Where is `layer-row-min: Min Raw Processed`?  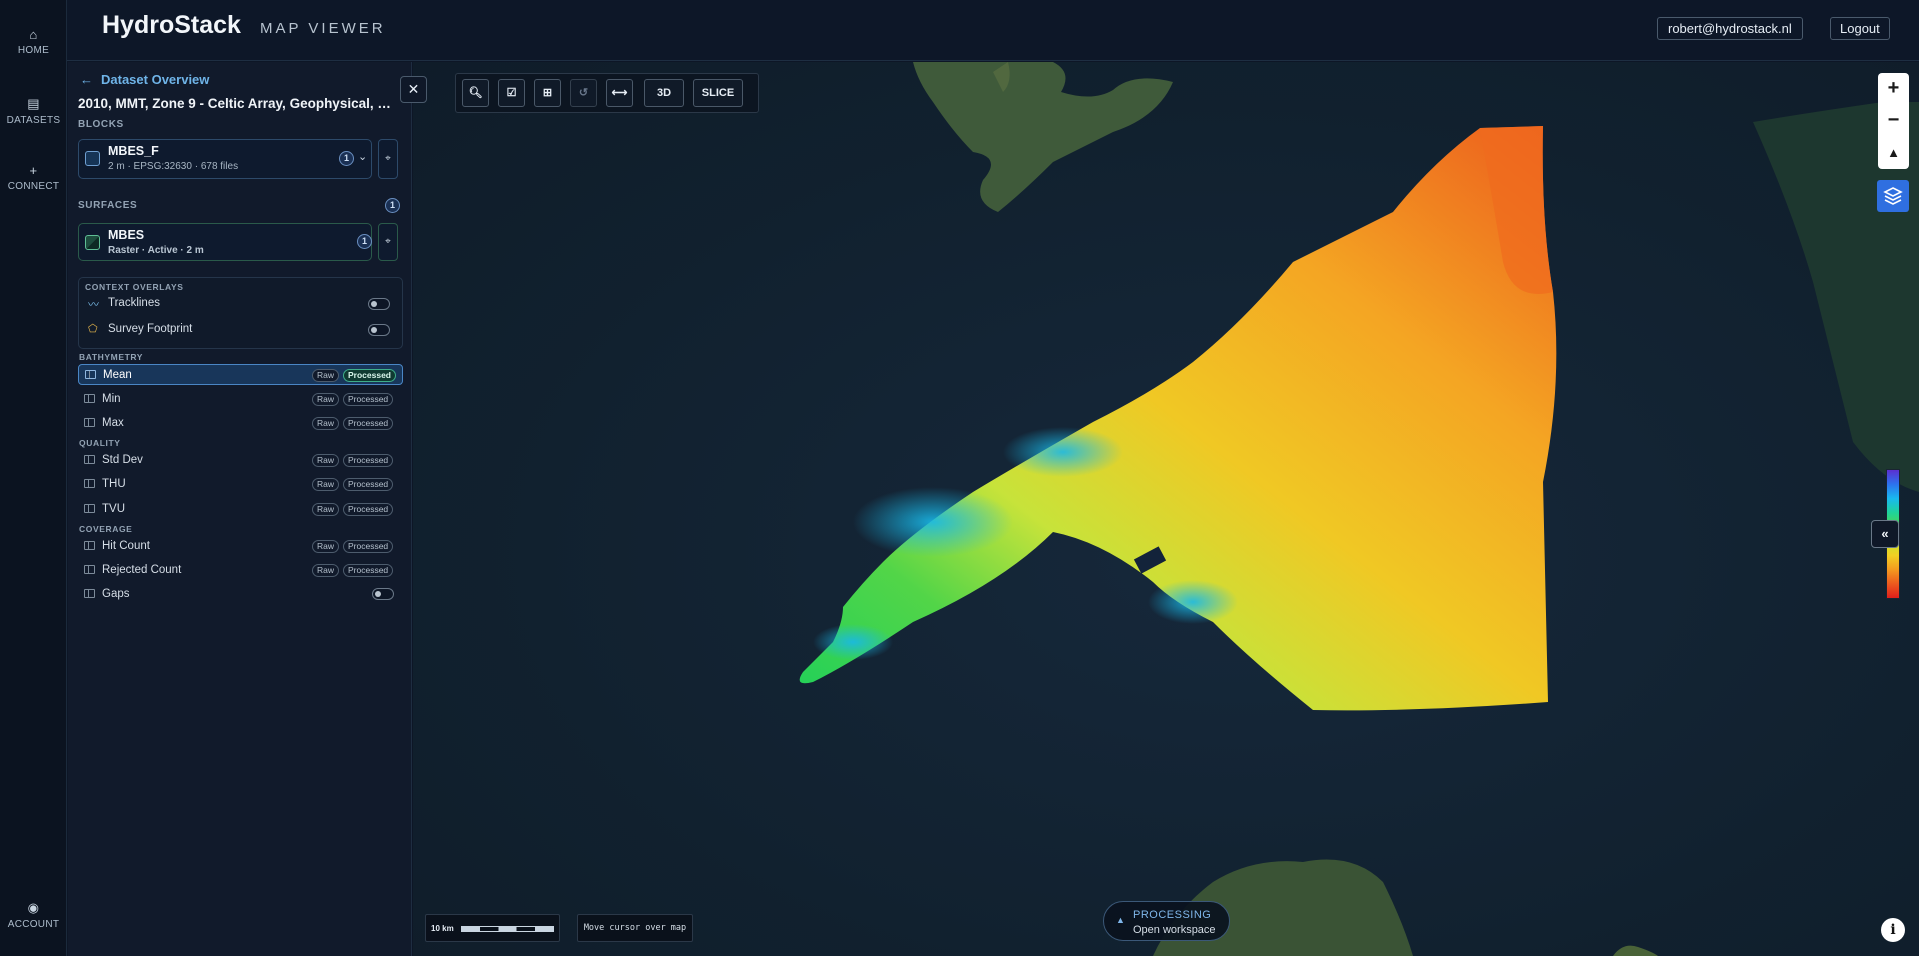 layer-row-min: Min Raw Processed is located at coordinates (240, 399).